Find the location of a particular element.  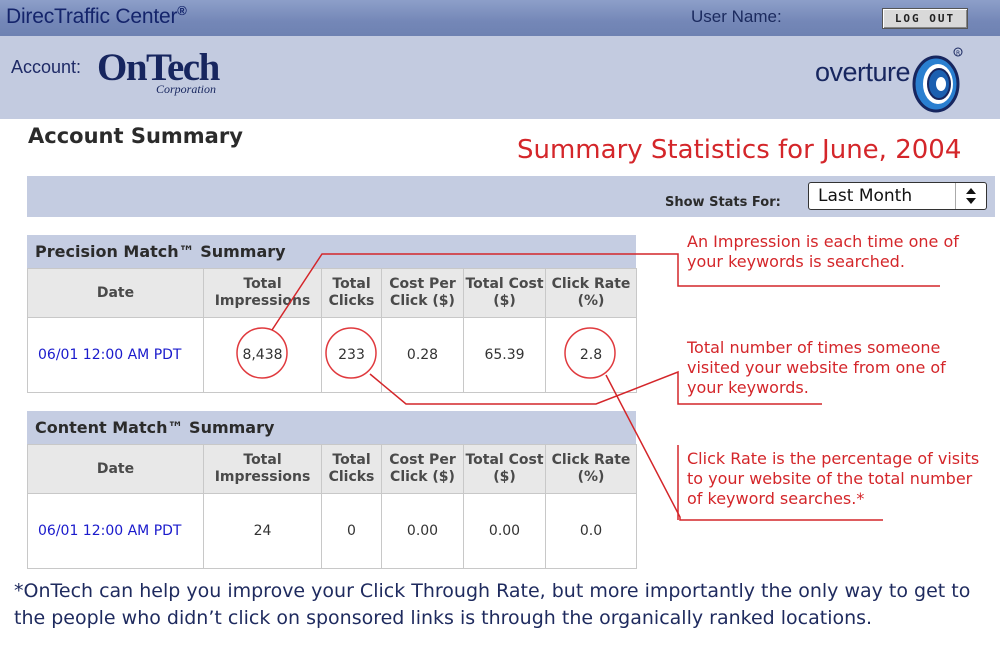

rate-value: 2.8 is located at coordinates (591, 355).